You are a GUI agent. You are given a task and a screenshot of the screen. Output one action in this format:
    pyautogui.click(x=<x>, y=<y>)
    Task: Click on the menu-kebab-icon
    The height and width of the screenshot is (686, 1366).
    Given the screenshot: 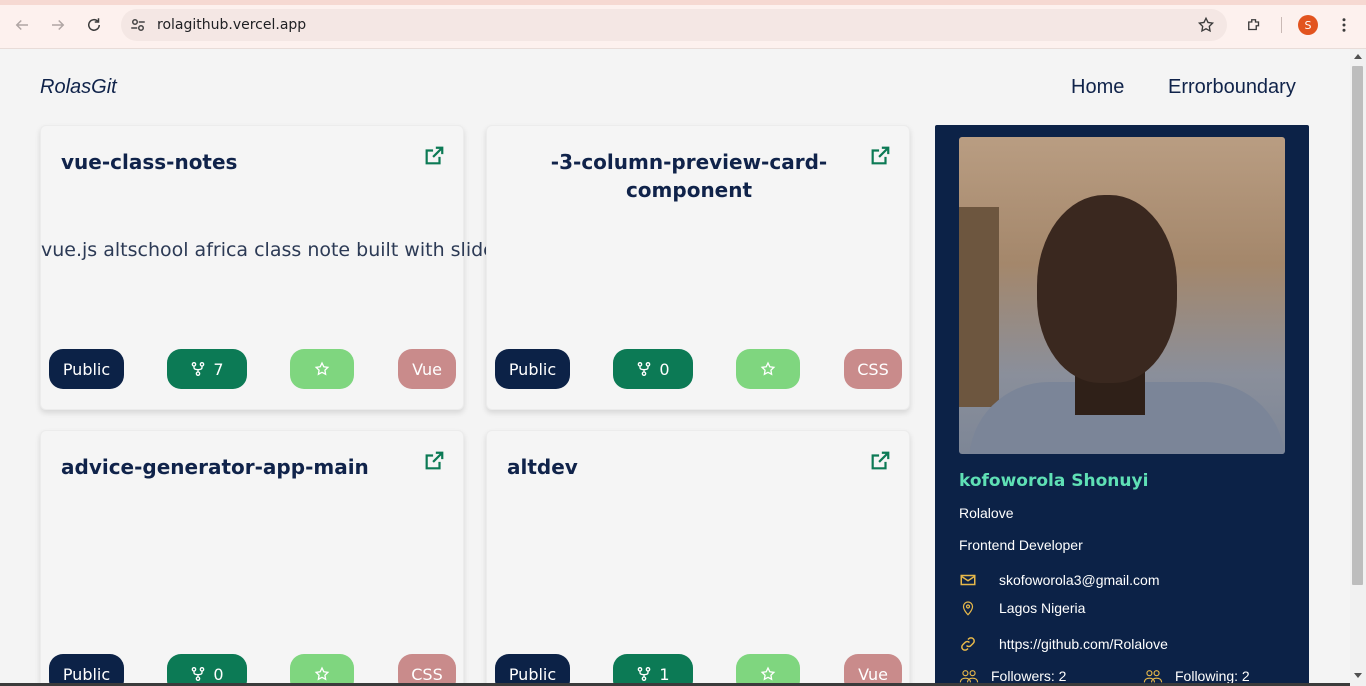 What is the action you would take?
    pyautogui.click(x=1344, y=25)
    